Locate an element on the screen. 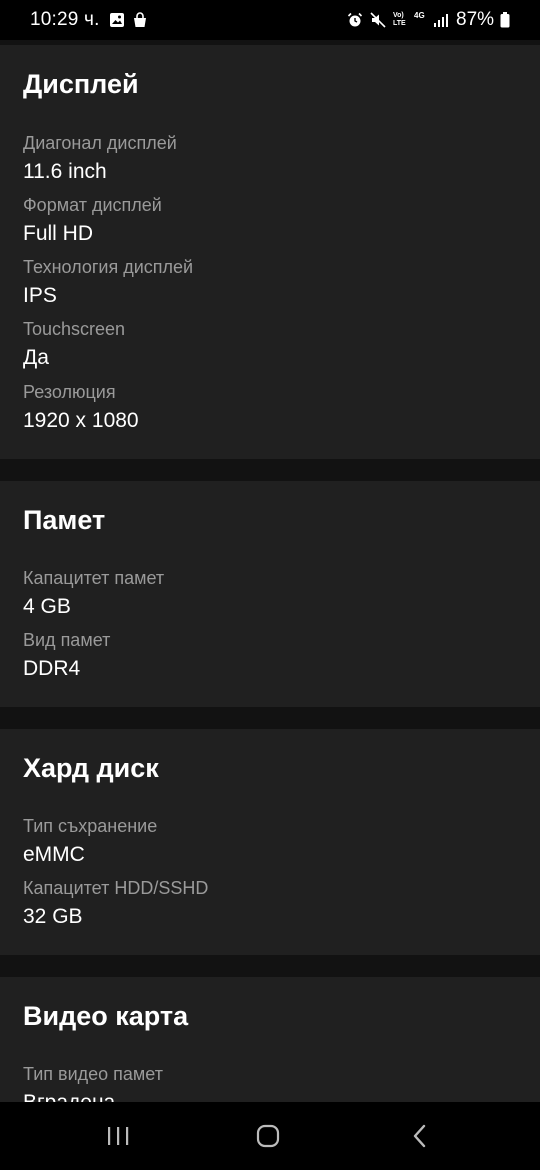 The width and height of the screenshot is (540, 1170). spec-label: Touchscreen is located at coordinates (74, 329).